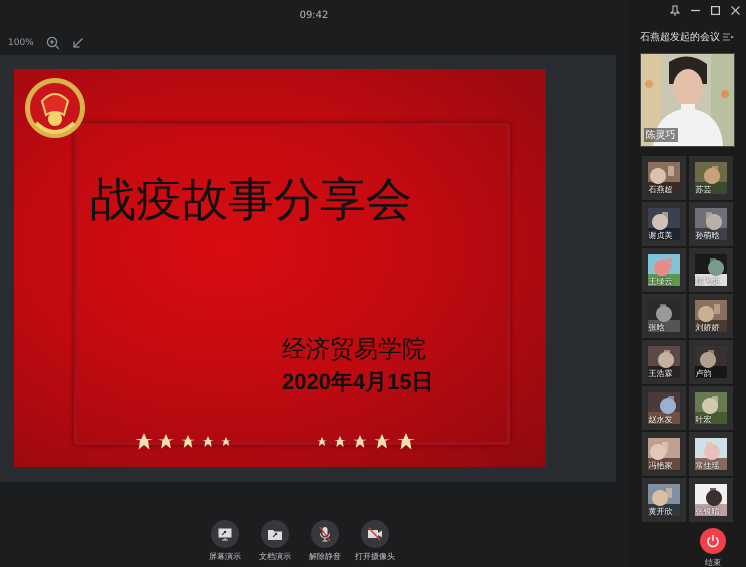 The width and height of the screenshot is (746, 567). What do you see at coordinates (354, 349) in the screenshot?
I see `slide-organizer: 经济贸易学院` at bounding box center [354, 349].